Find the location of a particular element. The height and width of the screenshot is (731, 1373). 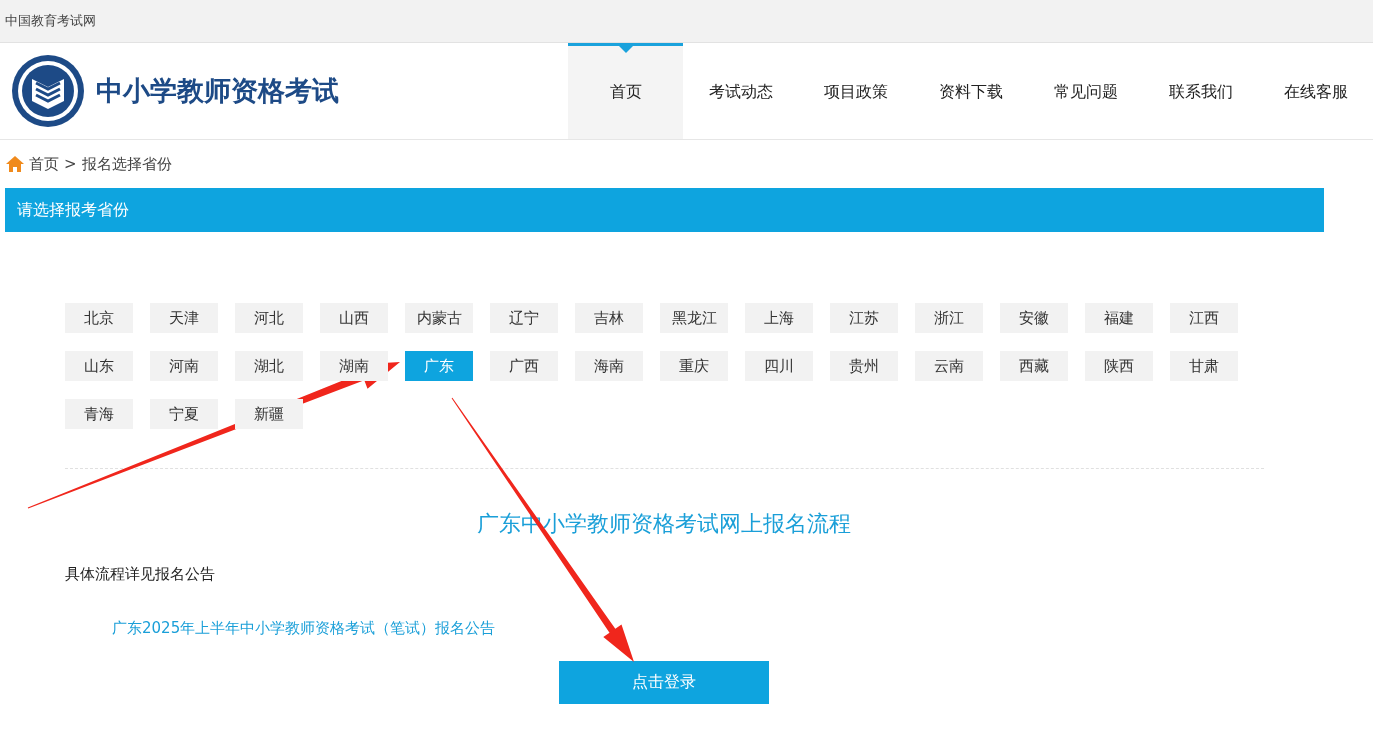

breadcrumb-link: 首页 is located at coordinates (44, 164).